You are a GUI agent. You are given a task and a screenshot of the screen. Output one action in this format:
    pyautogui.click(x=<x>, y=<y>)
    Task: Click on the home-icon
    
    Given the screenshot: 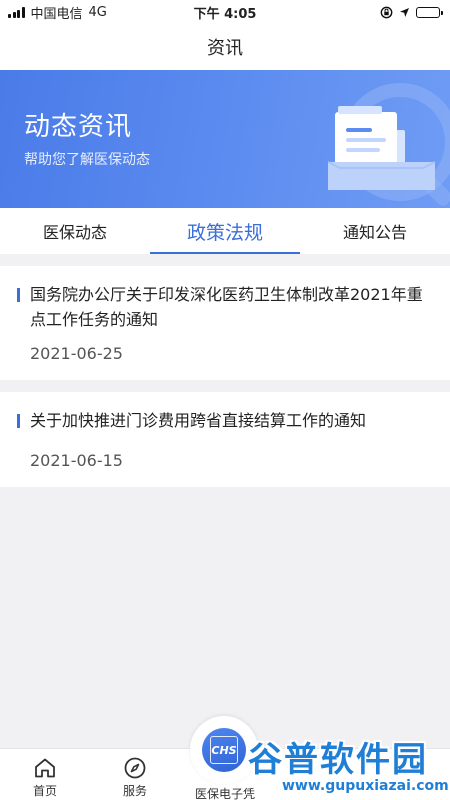 What is the action you would take?
    pyautogui.click(x=45, y=768)
    